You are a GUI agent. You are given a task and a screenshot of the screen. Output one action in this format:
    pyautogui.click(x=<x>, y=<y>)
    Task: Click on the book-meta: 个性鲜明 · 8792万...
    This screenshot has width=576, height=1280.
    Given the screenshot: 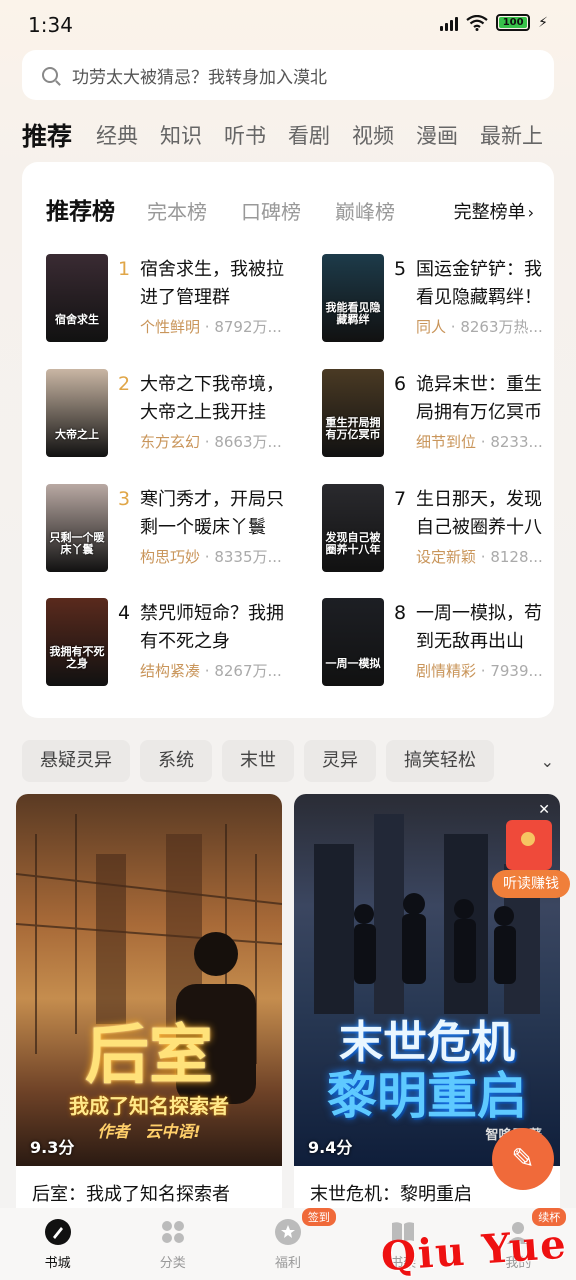 What is the action you would take?
    pyautogui.click(x=220, y=326)
    